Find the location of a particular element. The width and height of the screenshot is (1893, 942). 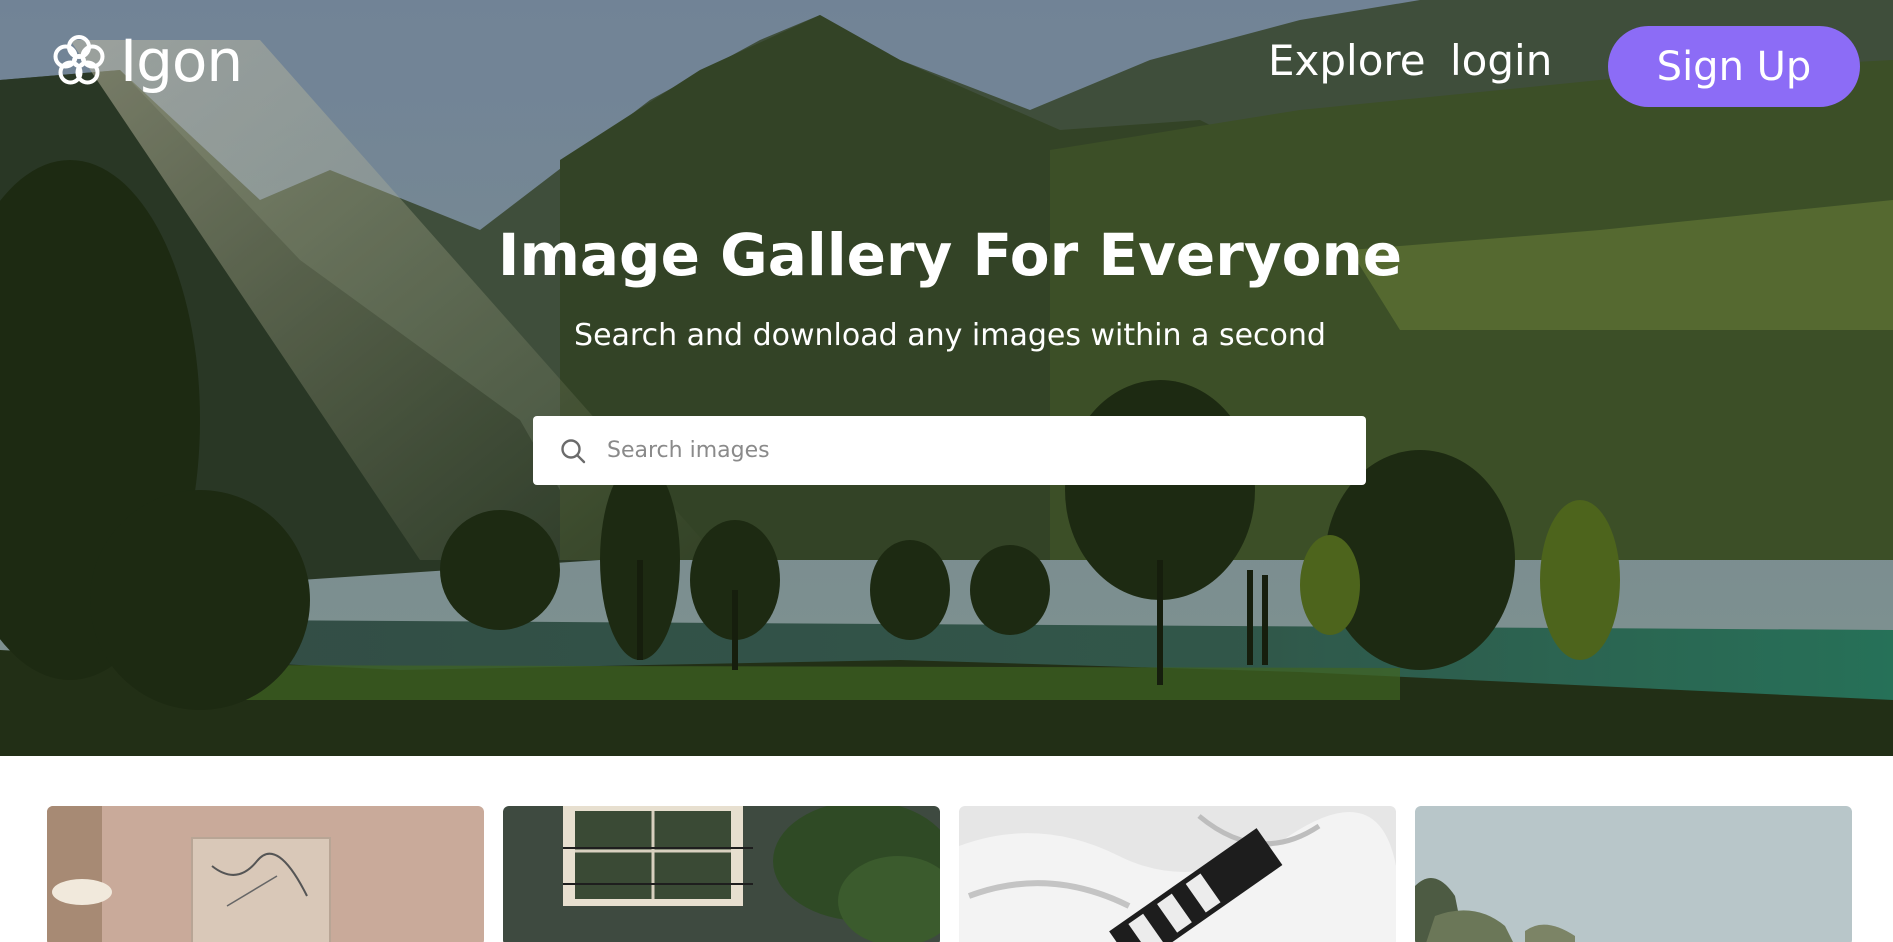

hero-title: Image Gallery For Everyone is located at coordinates (950, 255).